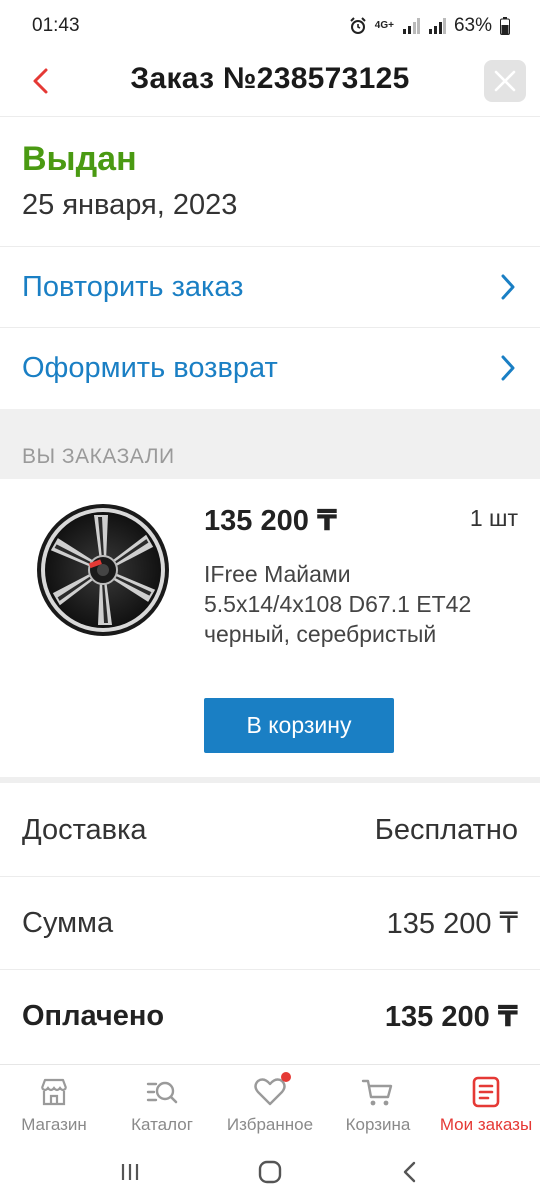 The image size is (540, 1200). What do you see at coordinates (410, 1172) in the screenshot?
I see `back-nav-icon` at bounding box center [410, 1172].